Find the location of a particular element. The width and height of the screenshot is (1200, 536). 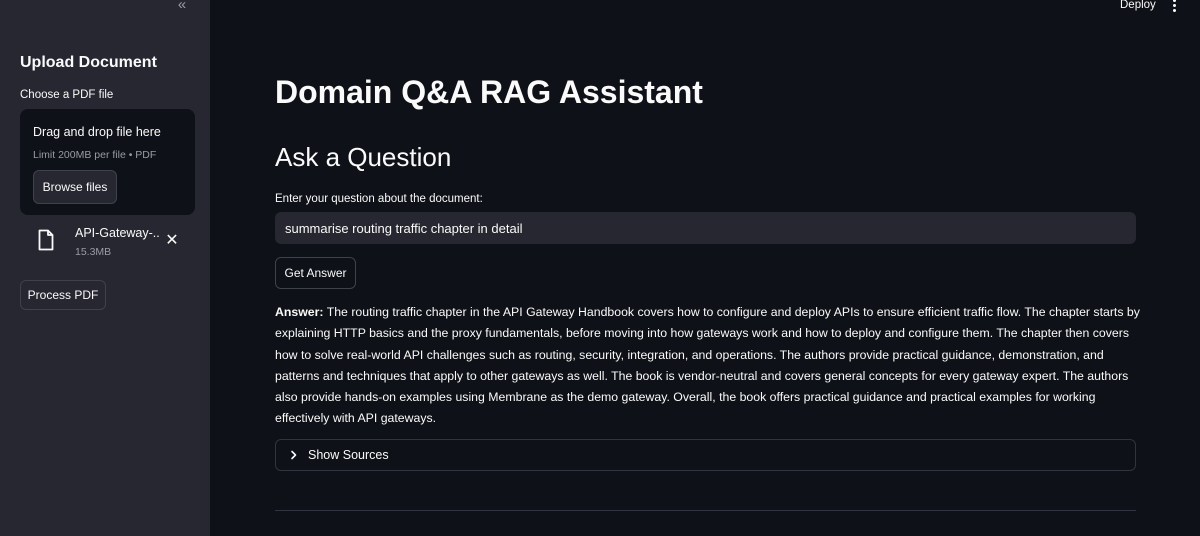

collapse-sidebar-icon: « is located at coordinates (182, 7).